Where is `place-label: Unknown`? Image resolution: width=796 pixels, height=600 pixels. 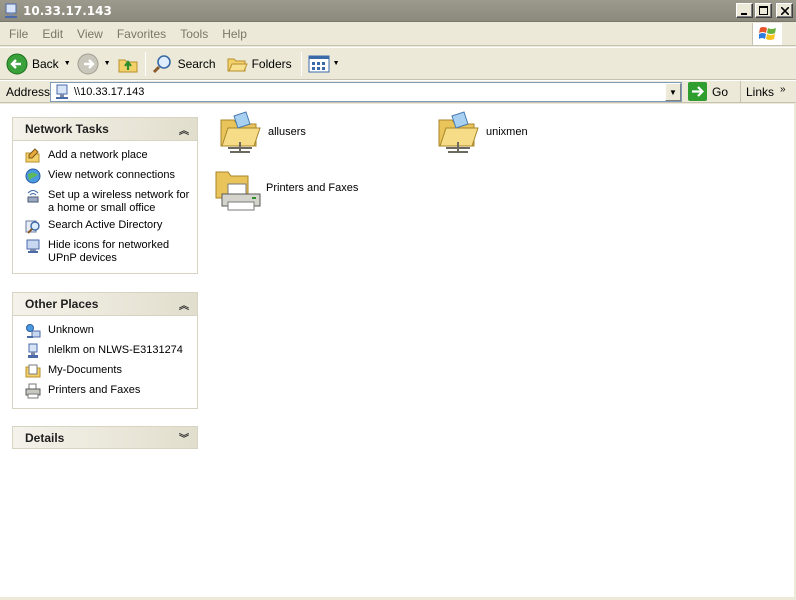 place-label: Unknown is located at coordinates (71, 330).